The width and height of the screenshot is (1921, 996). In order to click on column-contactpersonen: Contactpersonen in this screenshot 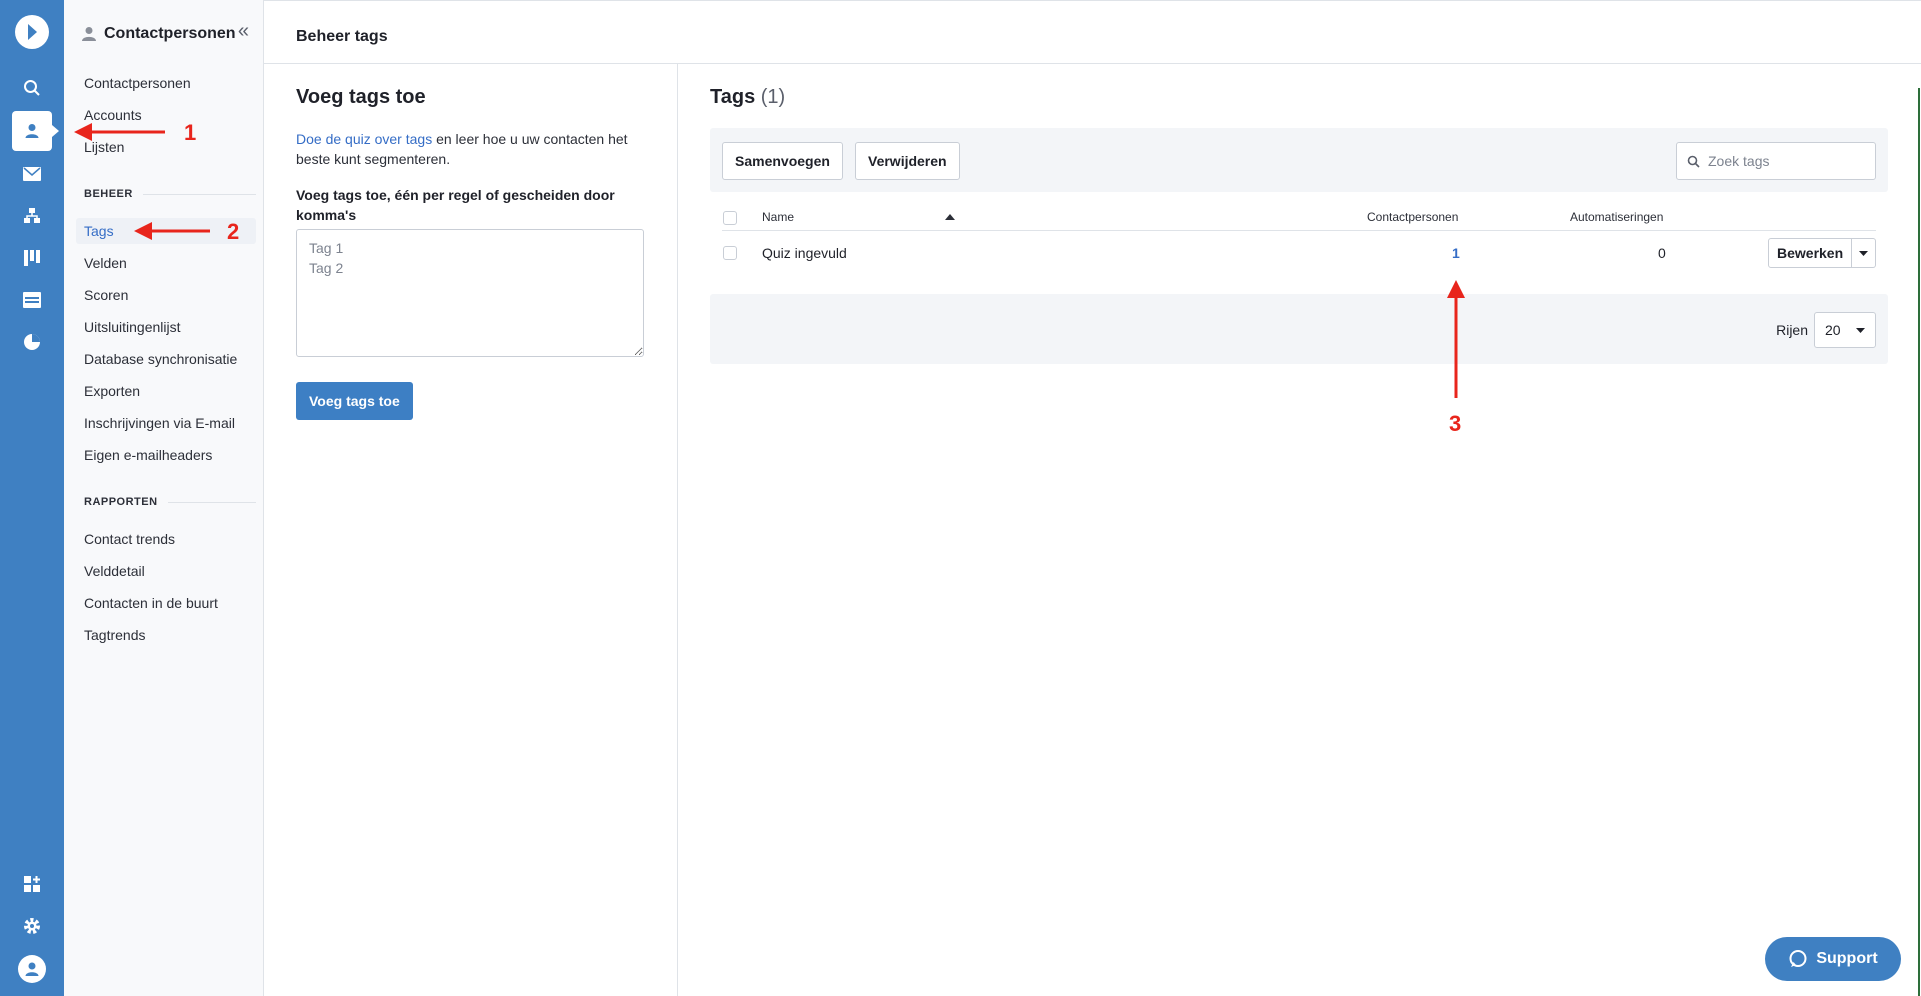, I will do `click(1412, 217)`.